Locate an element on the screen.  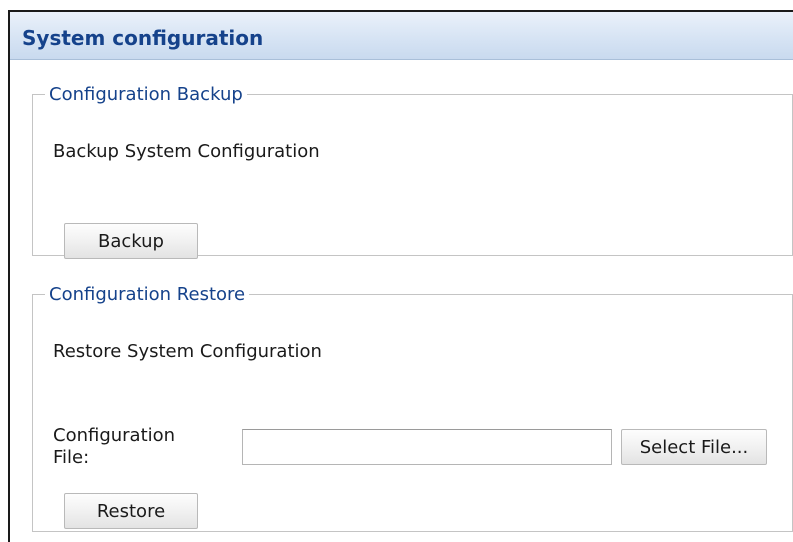
configuration-file-input is located at coordinates (427, 447).